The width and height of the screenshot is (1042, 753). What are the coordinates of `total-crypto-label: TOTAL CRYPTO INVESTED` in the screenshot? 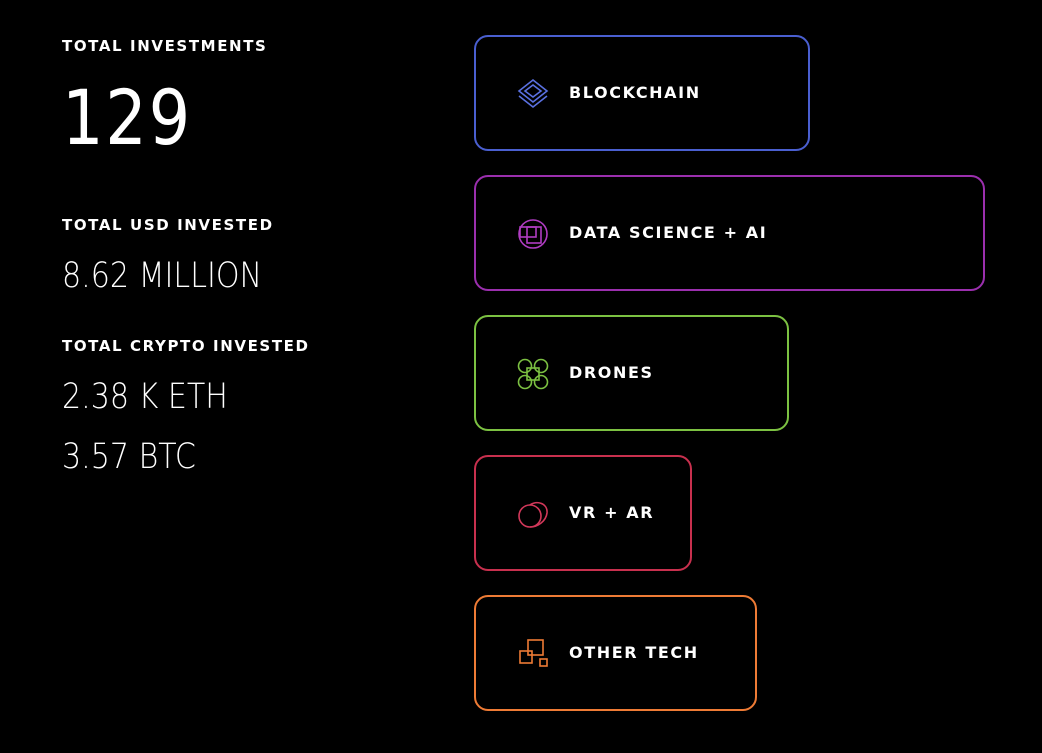 It's located at (186, 346).